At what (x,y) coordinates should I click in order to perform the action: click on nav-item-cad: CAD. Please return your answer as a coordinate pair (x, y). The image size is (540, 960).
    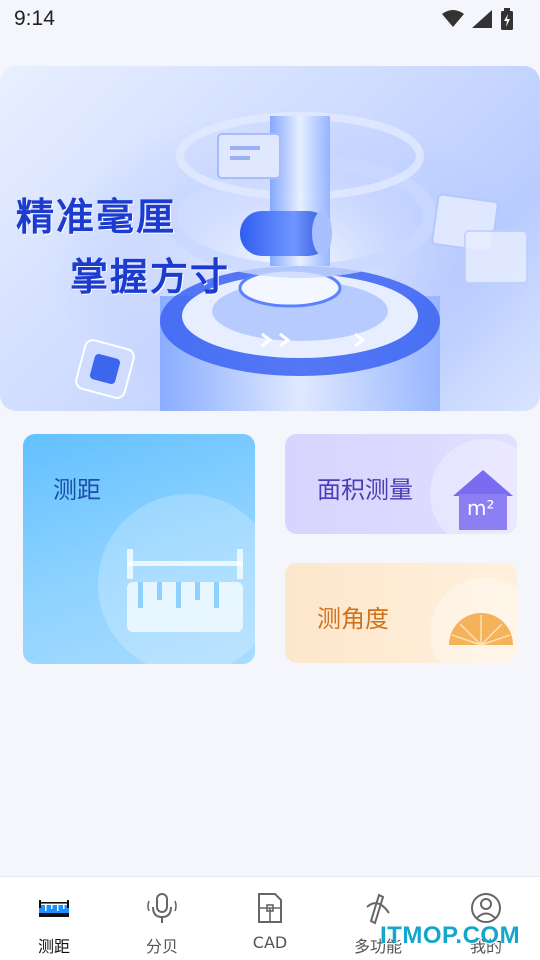
    Looking at the image, I should click on (270, 918).